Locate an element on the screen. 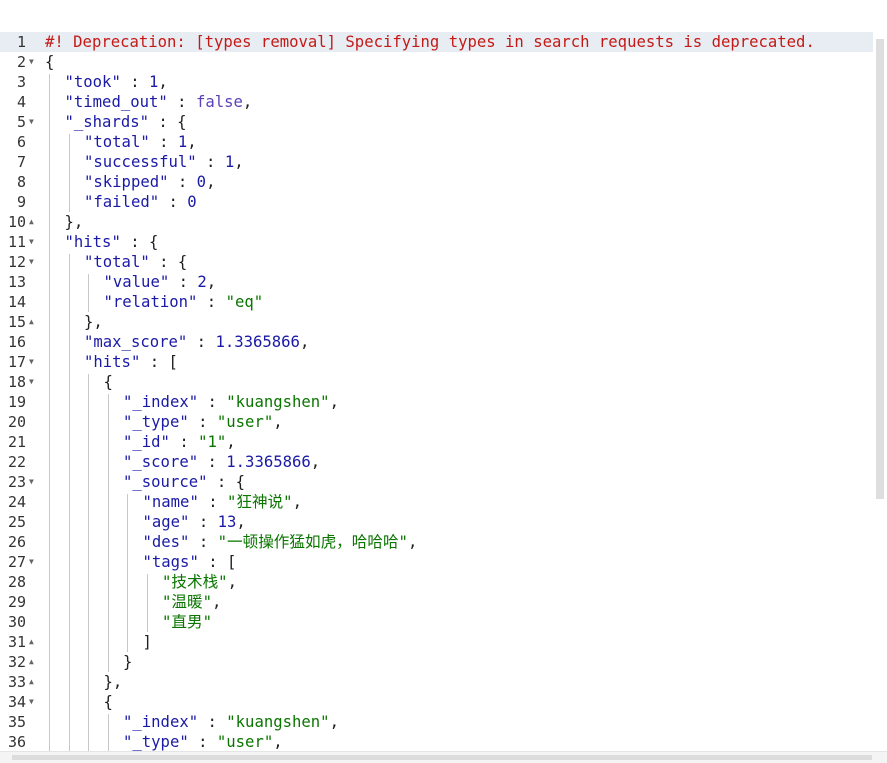 The image size is (887, 763). code-text: }, is located at coordinates (93, 322).